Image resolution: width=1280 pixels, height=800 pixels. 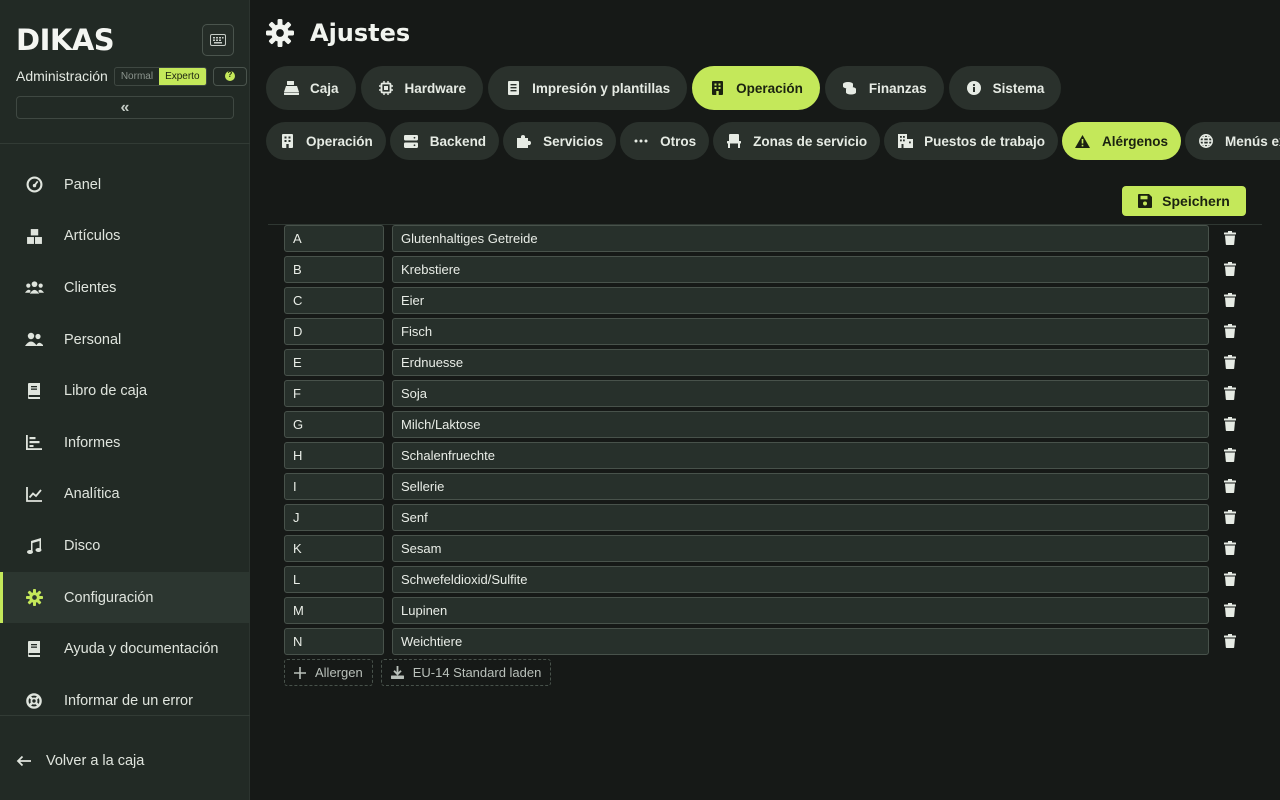 What do you see at coordinates (334, 424) in the screenshot?
I see `allergen-code-input: G` at bounding box center [334, 424].